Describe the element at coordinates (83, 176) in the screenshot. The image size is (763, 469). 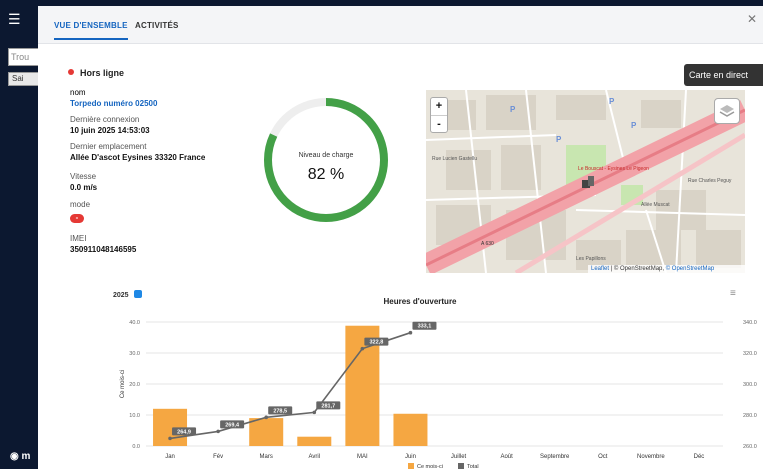
I see `speed-label: Vitesse` at that location.